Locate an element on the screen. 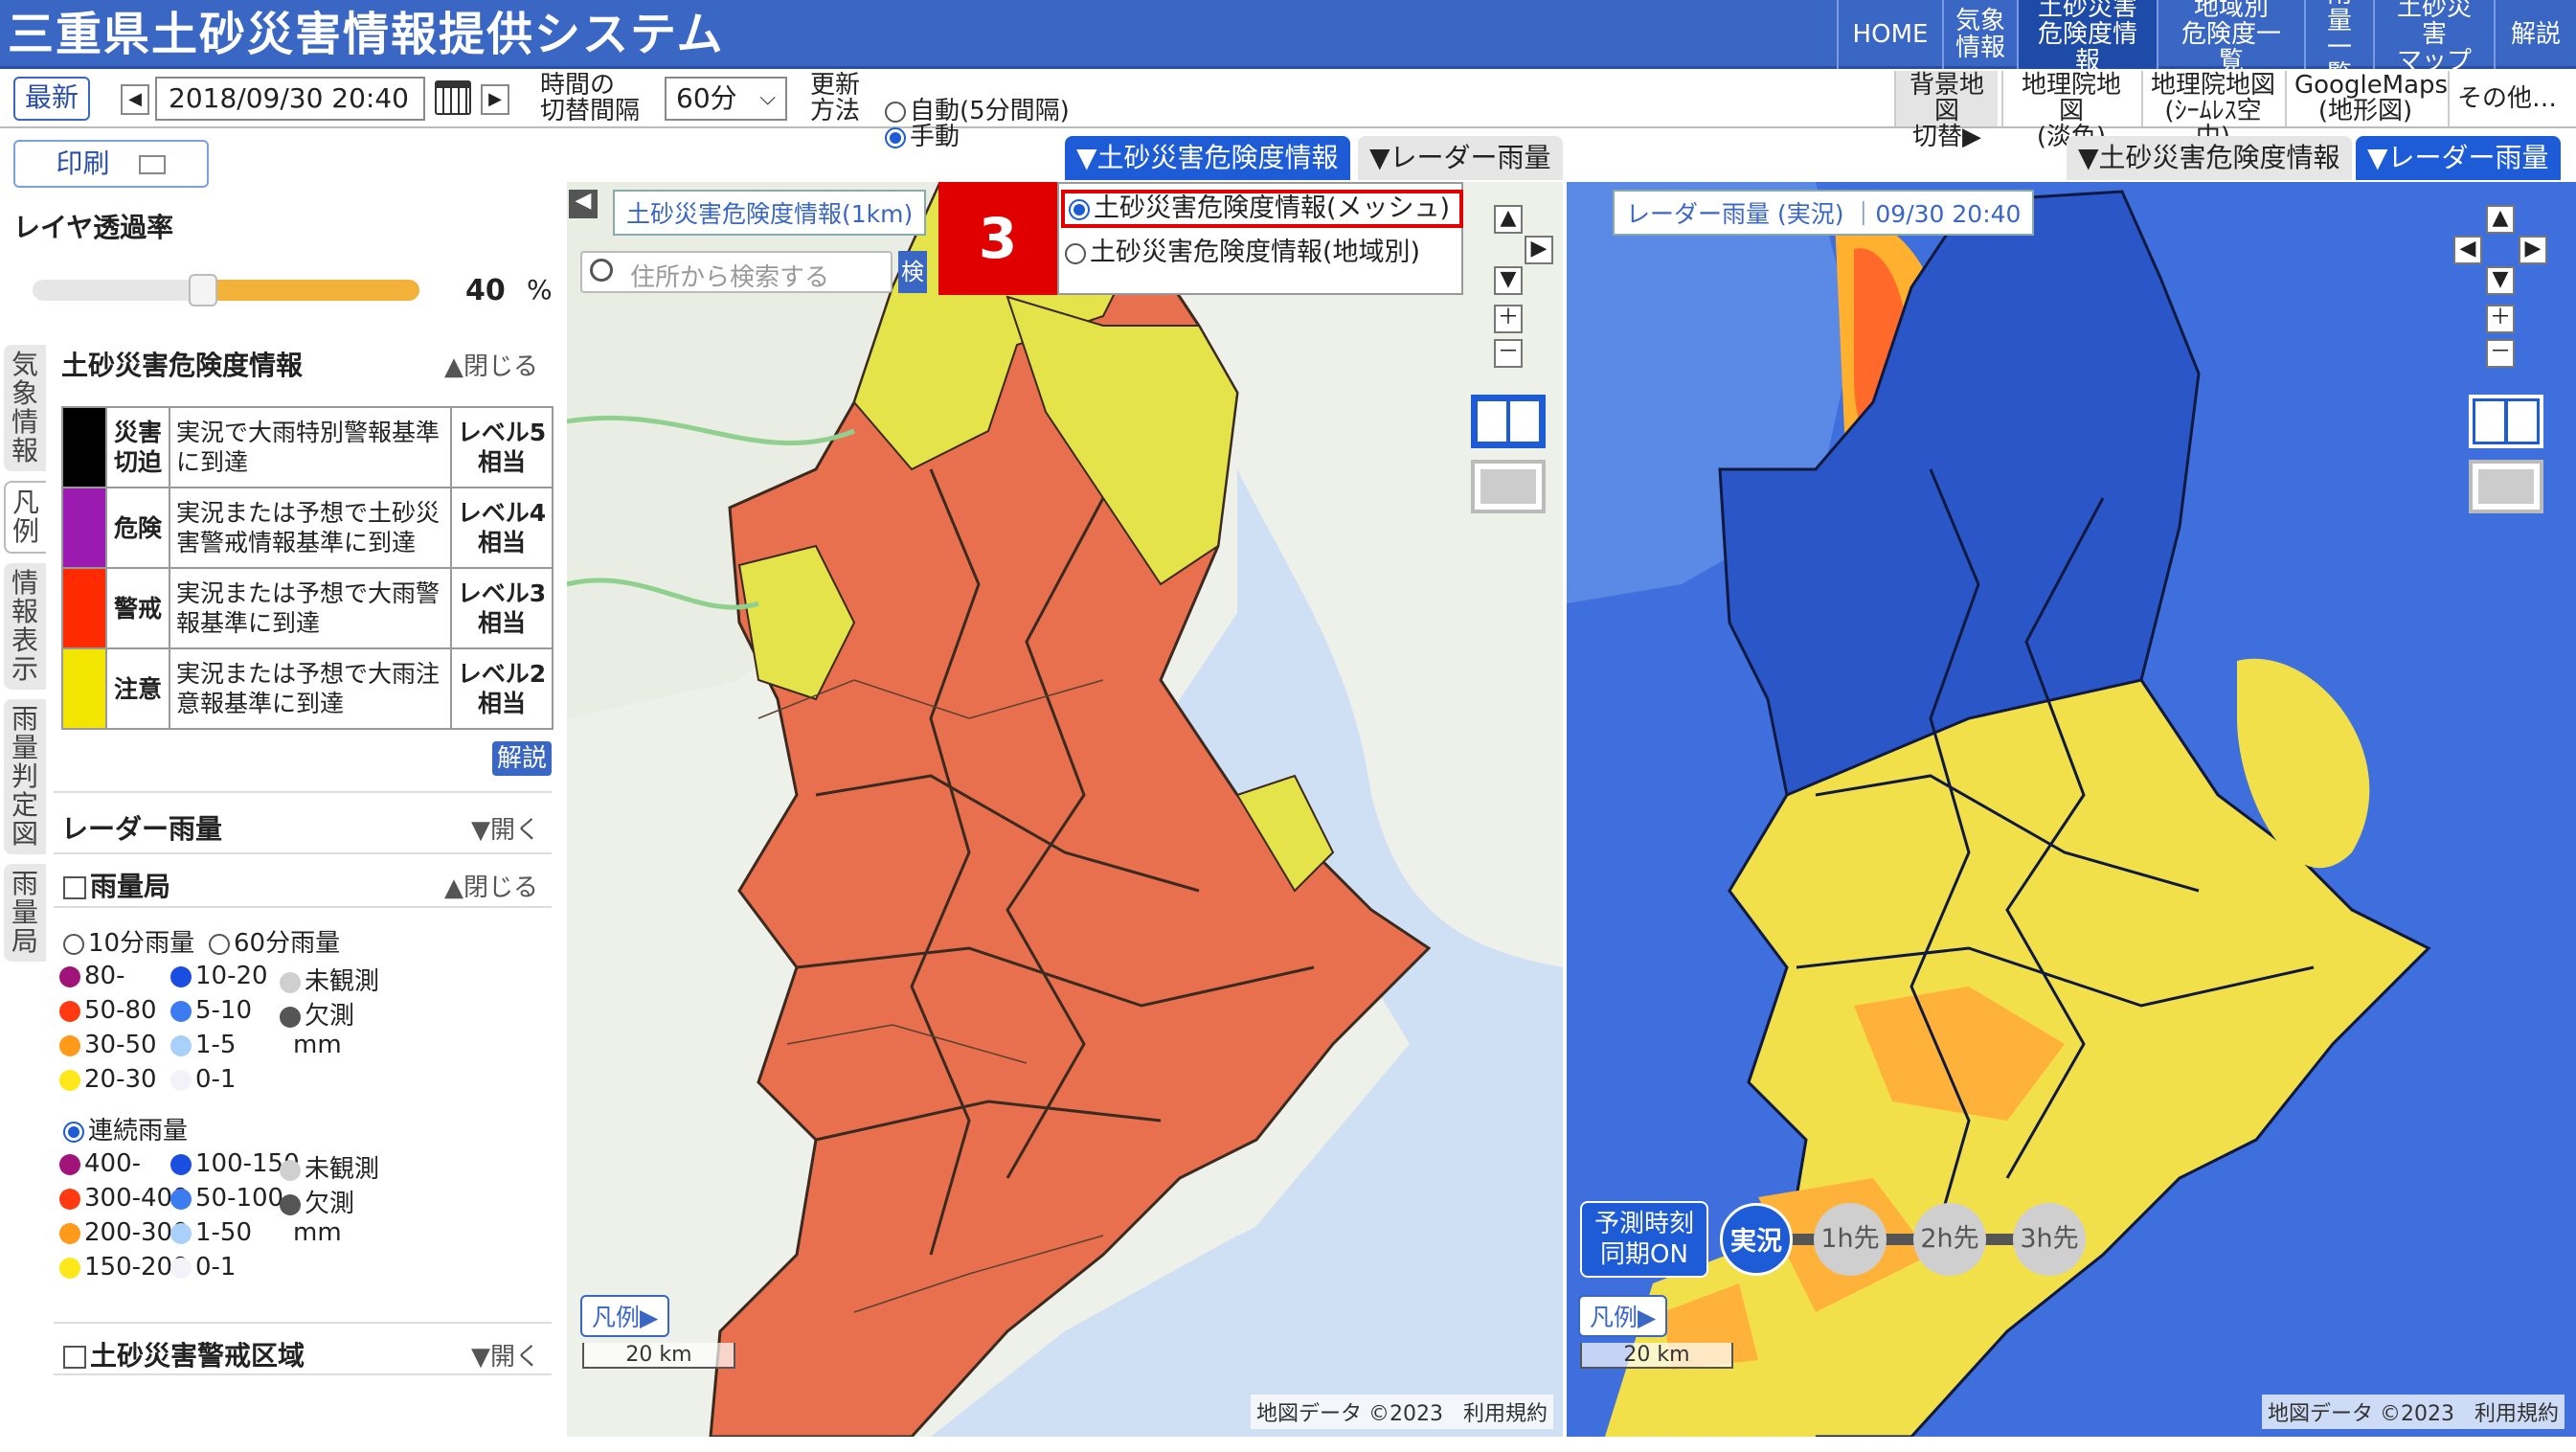 The image size is (2576, 1452). rain60-option: 60分雨量 is located at coordinates (274, 941).